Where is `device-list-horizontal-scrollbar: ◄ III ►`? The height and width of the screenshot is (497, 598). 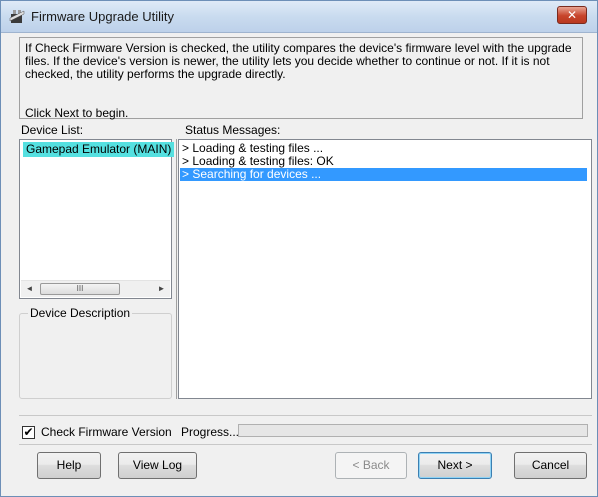
device-list-horizontal-scrollbar: ◄ III ► is located at coordinates (95, 288).